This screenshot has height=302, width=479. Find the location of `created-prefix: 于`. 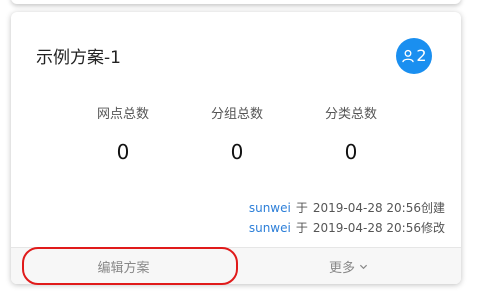

created-prefix: 于 is located at coordinates (301, 208).